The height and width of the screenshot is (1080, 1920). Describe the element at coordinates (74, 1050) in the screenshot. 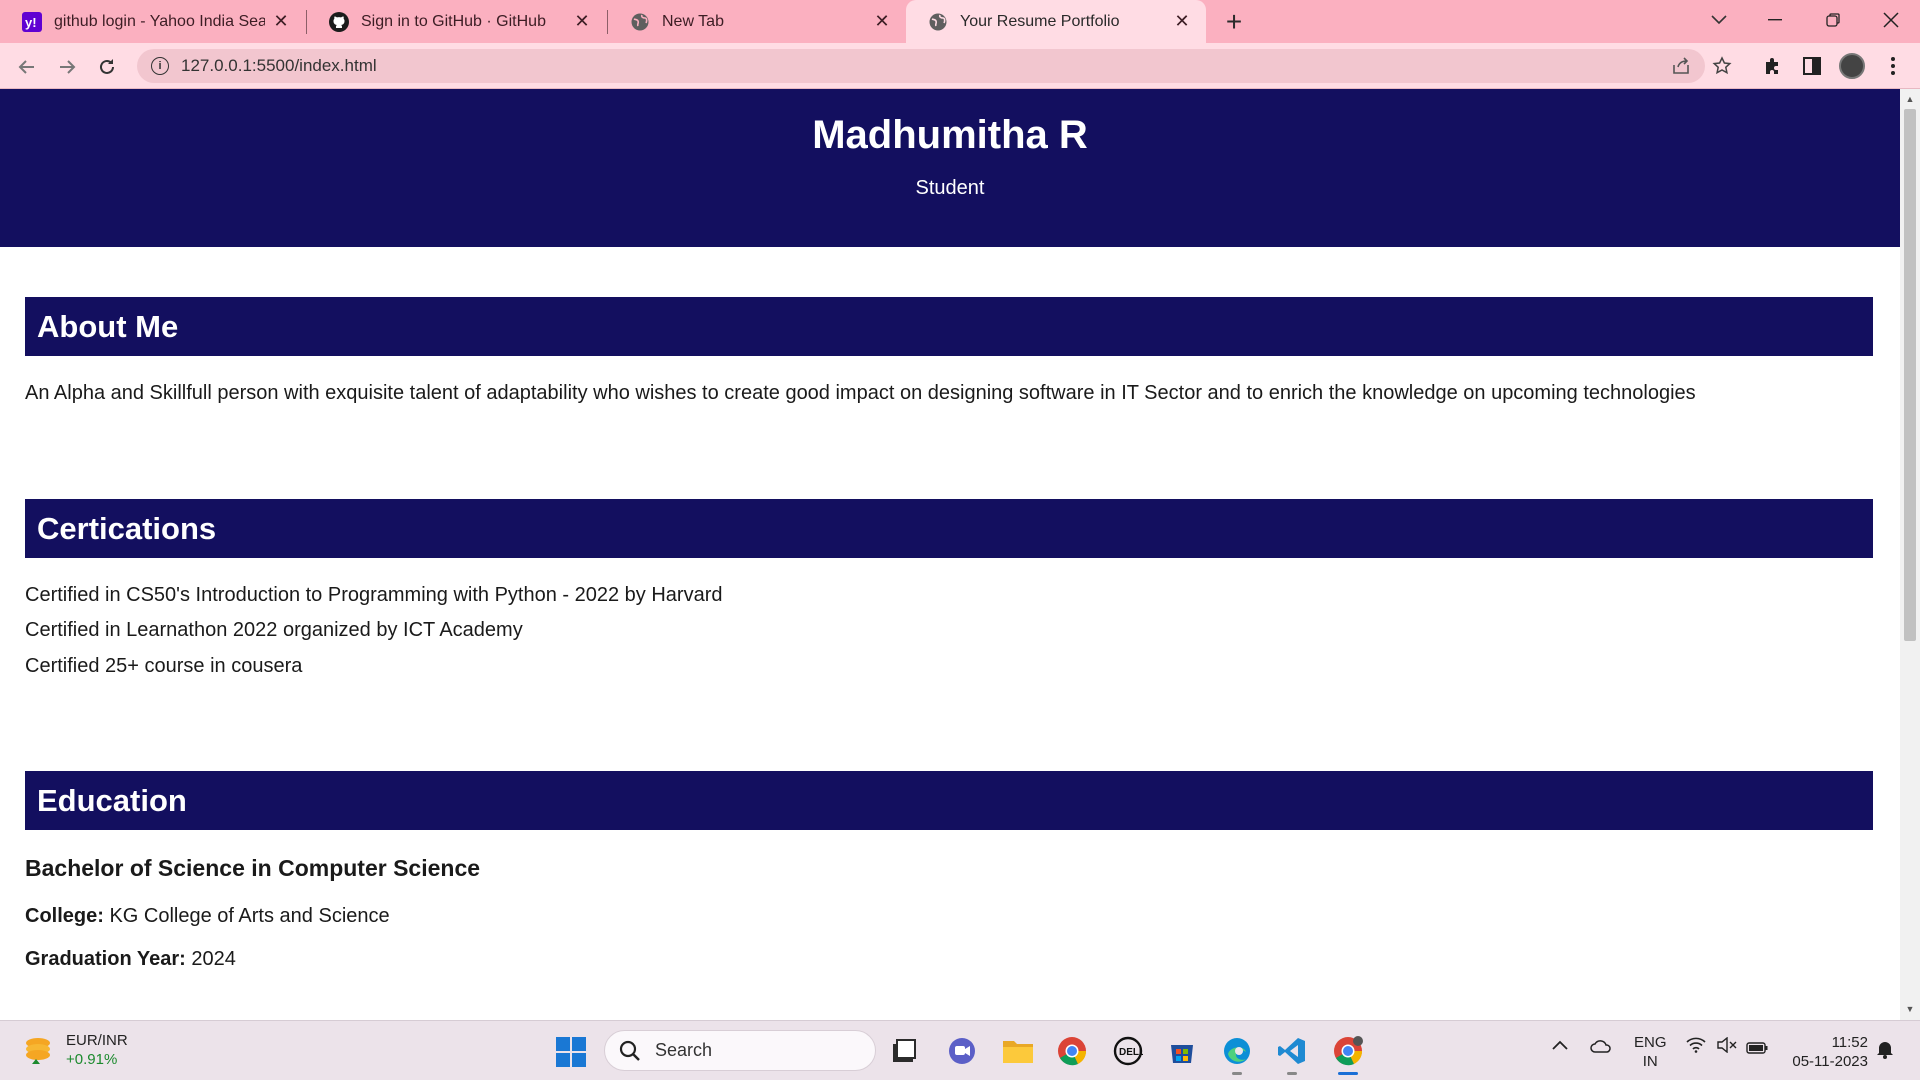

I see `market-widget: EUR/INR +0.91%` at that location.